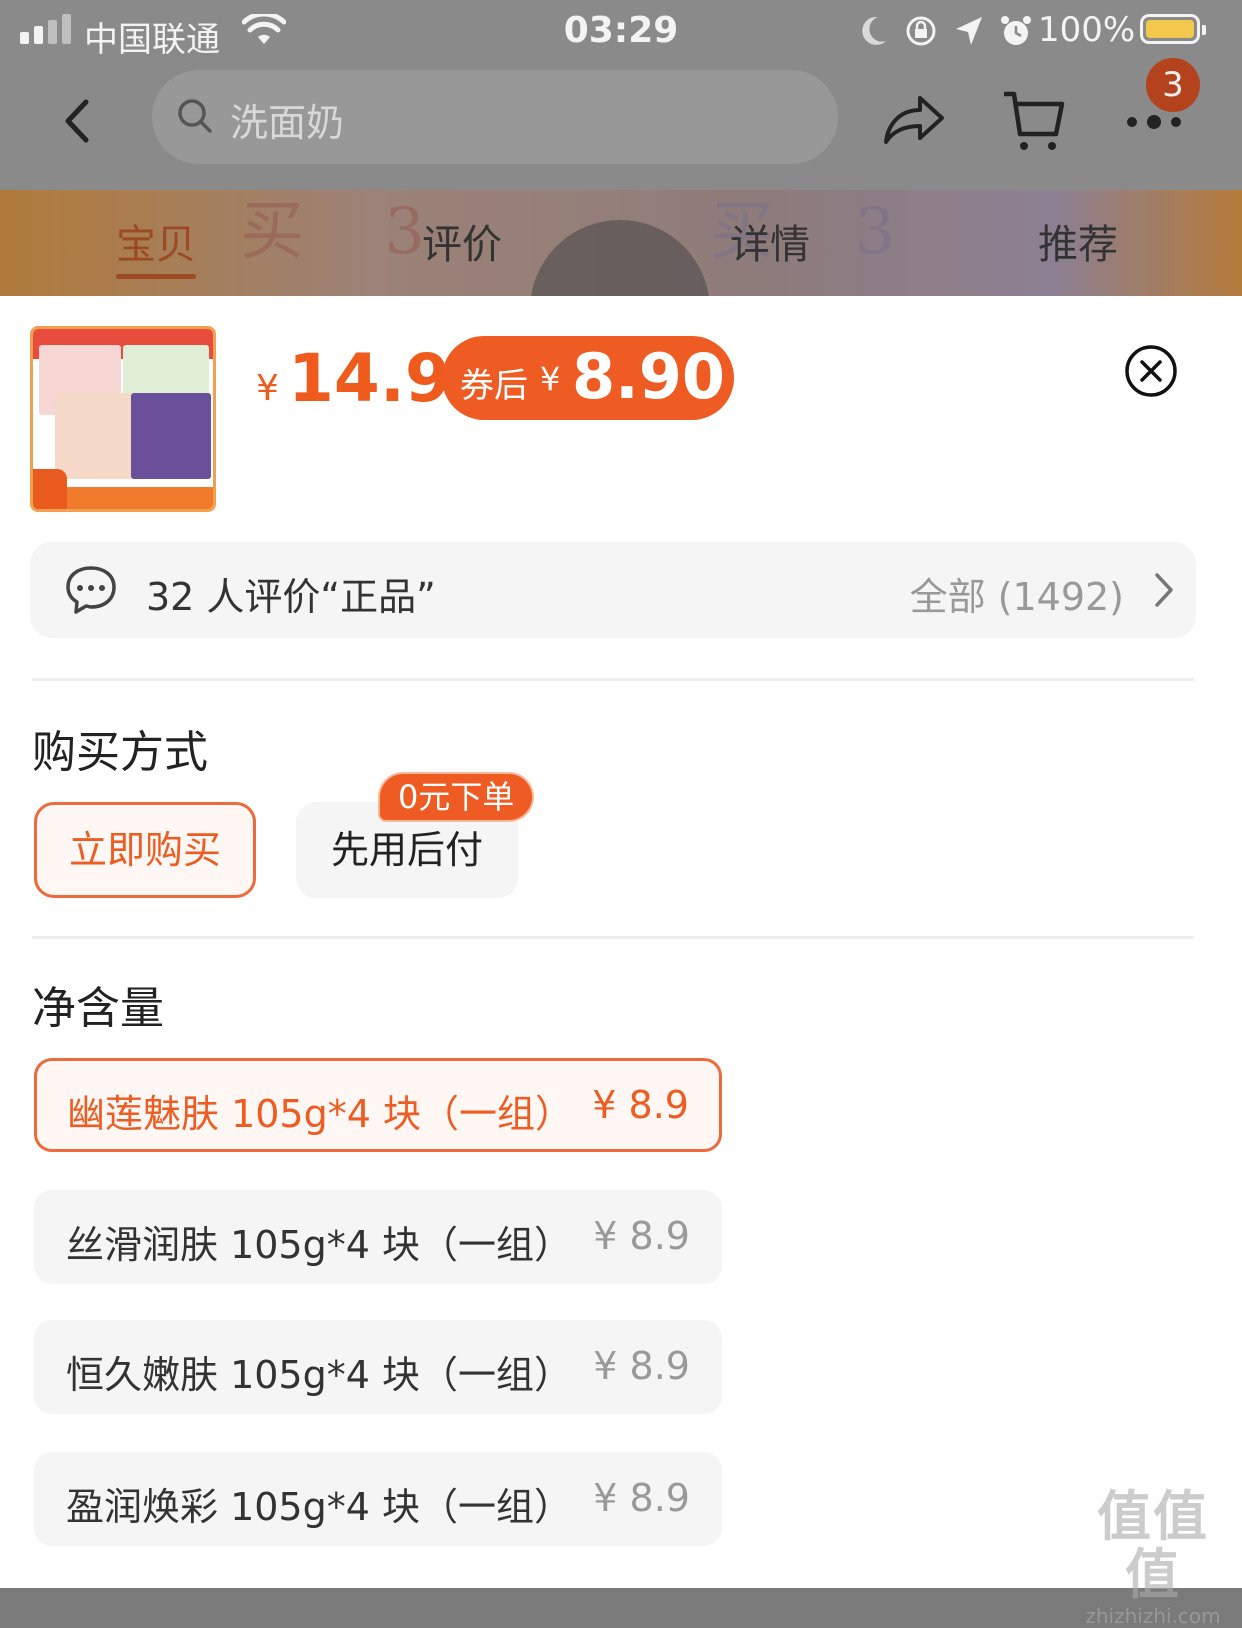 Image resolution: width=1242 pixels, height=1628 pixels. Describe the element at coordinates (1078, 241) in the screenshot. I see `tab-recommend: 推荐` at that location.